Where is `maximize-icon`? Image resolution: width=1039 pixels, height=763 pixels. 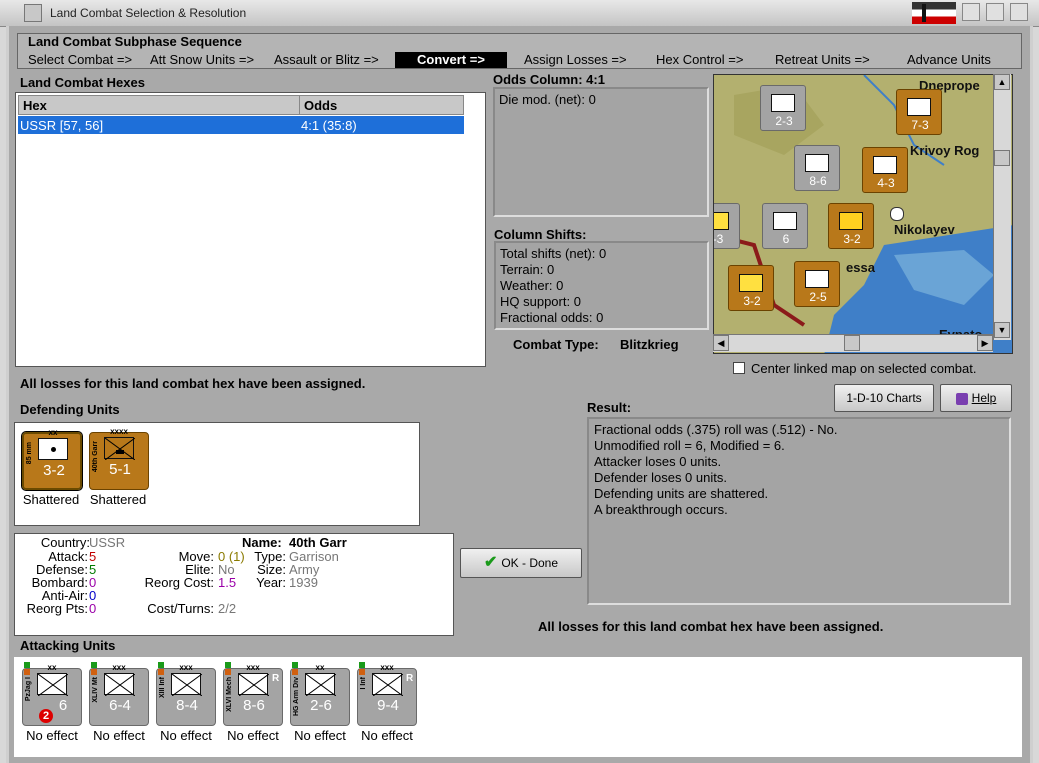 maximize-icon is located at coordinates (995, 12).